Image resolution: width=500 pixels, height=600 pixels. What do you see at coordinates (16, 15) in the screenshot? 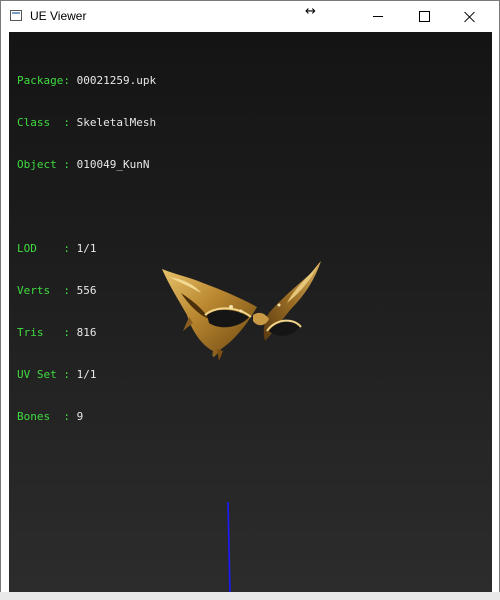
I see `app-window-icon` at bounding box center [16, 15].